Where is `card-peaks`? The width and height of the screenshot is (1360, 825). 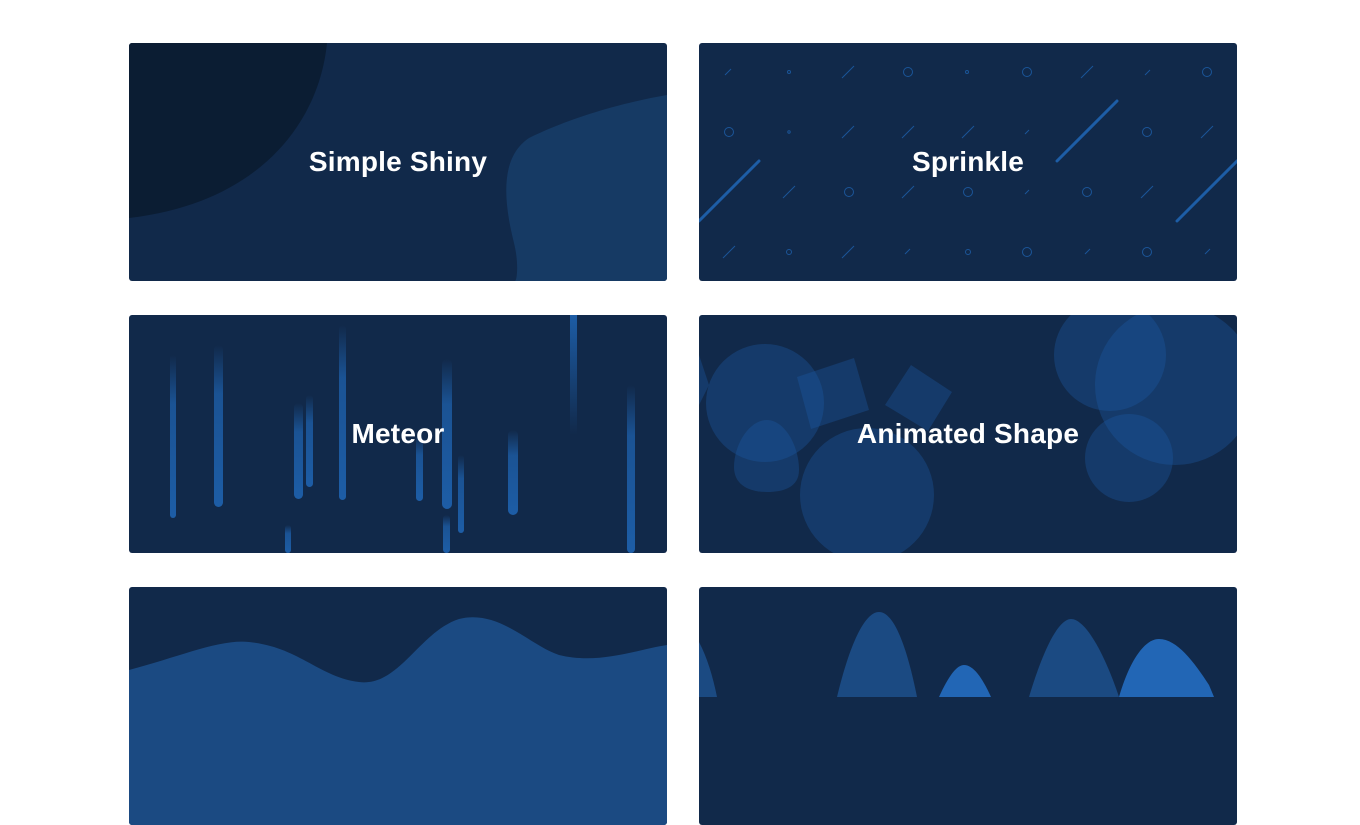
card-peaks is located at coordinates (968, 706).